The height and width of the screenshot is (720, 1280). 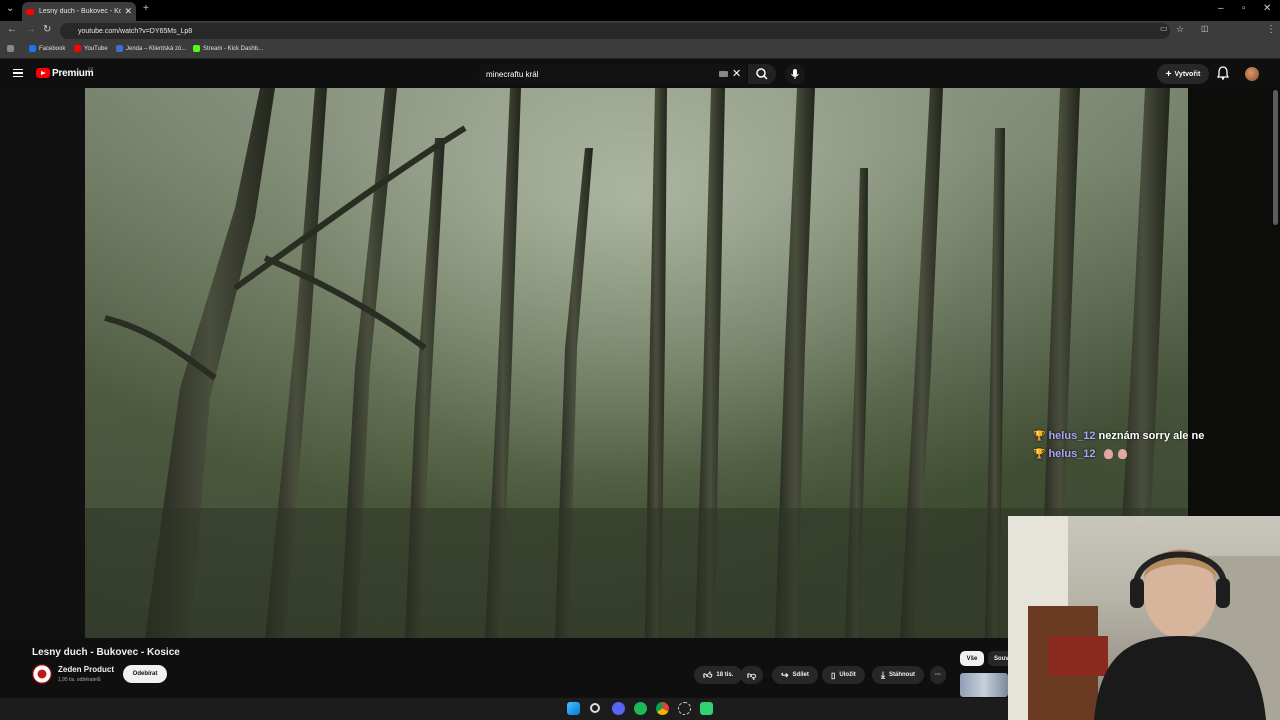 I want to click on bookmark-label: YouTube, so click(x=96, y=48).